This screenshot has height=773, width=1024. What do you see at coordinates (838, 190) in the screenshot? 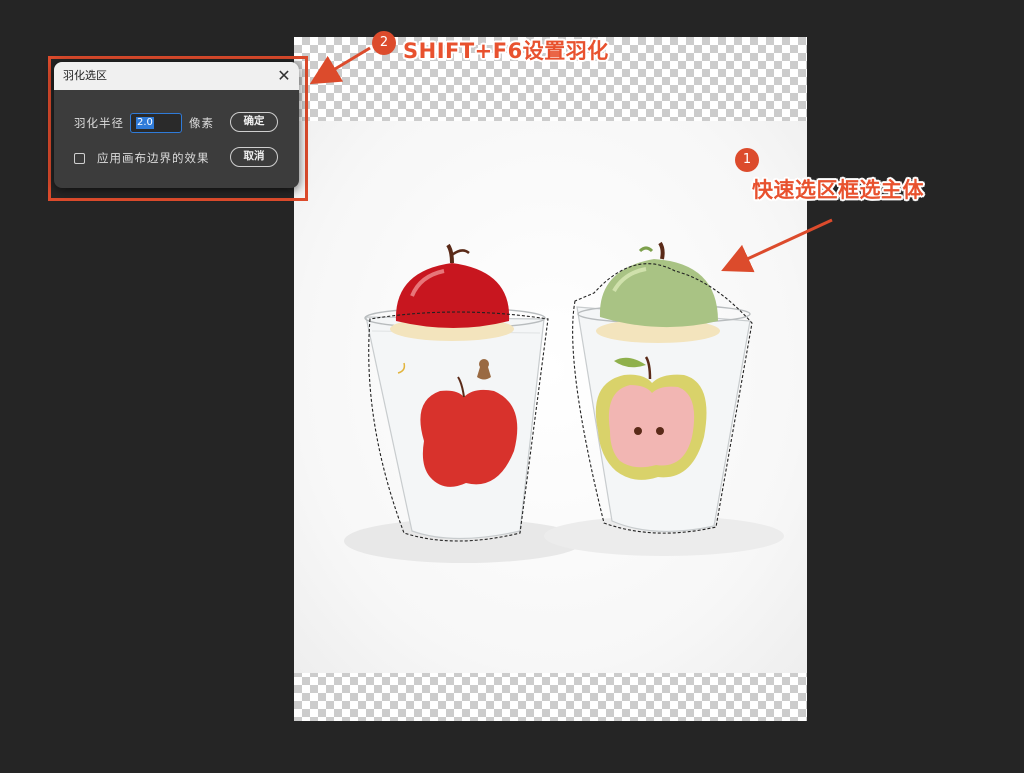
I see `step-1-annotation: 快速选区框选主体` at bounding box center [838, 190].